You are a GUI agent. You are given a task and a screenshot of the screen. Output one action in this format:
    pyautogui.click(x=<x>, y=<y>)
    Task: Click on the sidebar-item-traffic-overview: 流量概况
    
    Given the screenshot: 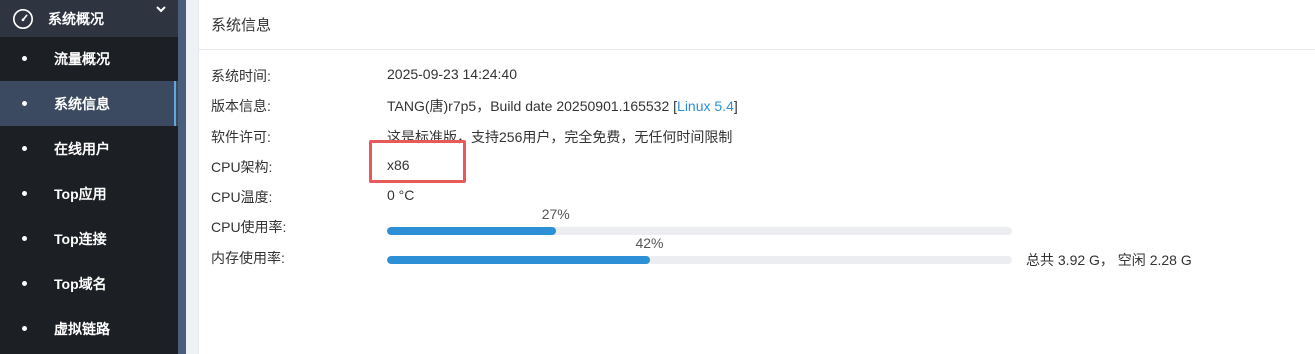 What is the action you would take?
    pyautogui.click(x=89, y=58)
    